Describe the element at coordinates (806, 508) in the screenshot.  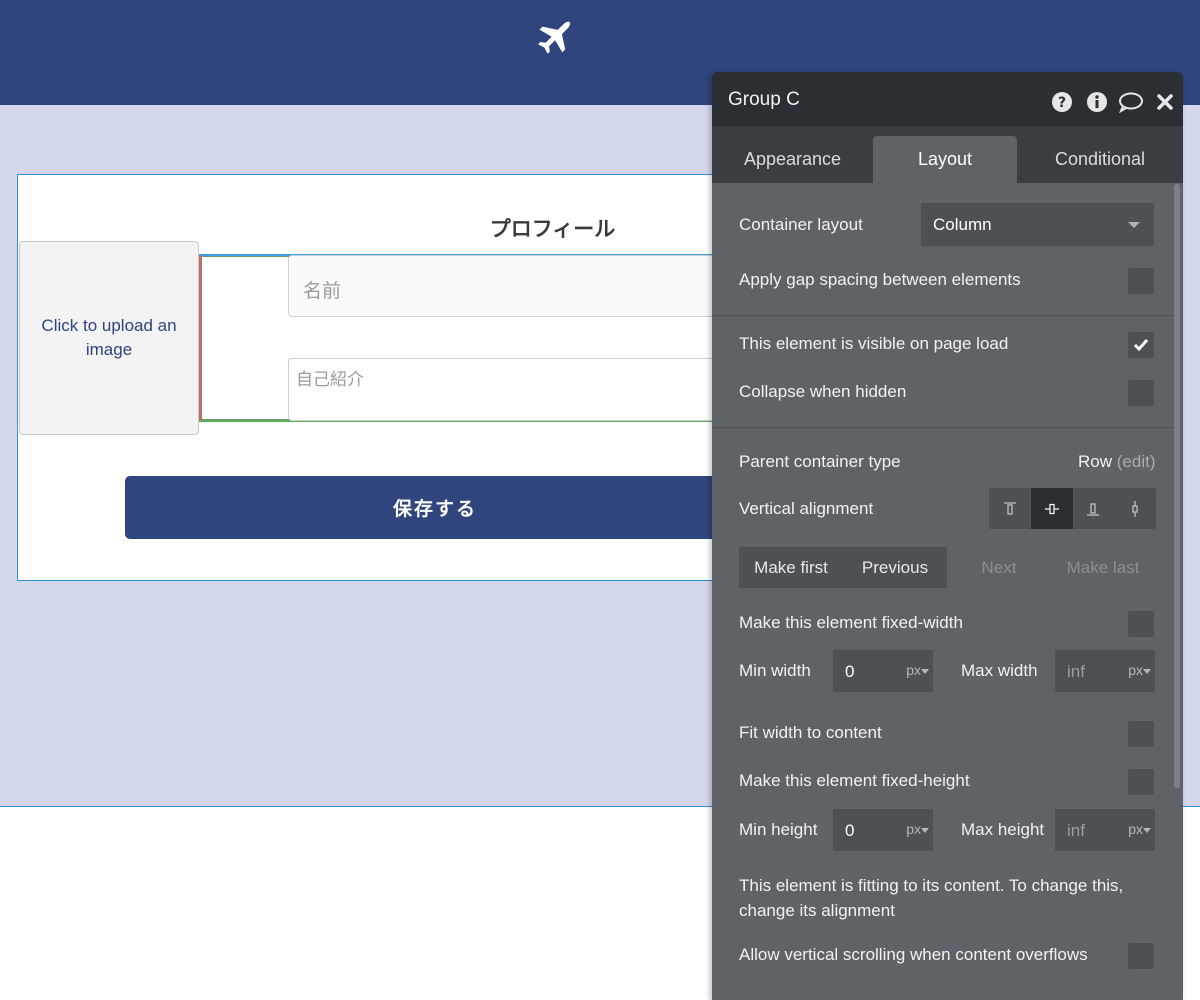
I see `vertical-alignment-label: Vertical alignment` at that location.